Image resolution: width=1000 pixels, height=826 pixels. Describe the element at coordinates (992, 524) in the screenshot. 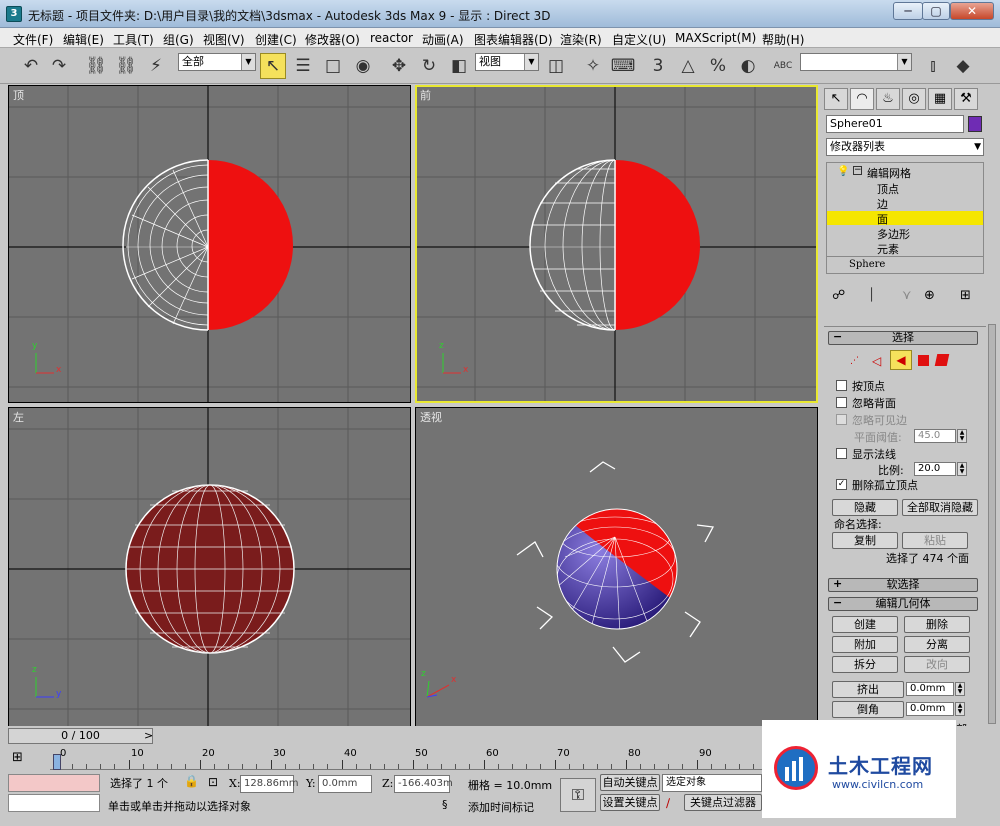

I see `panel-scrollbar` at that location.